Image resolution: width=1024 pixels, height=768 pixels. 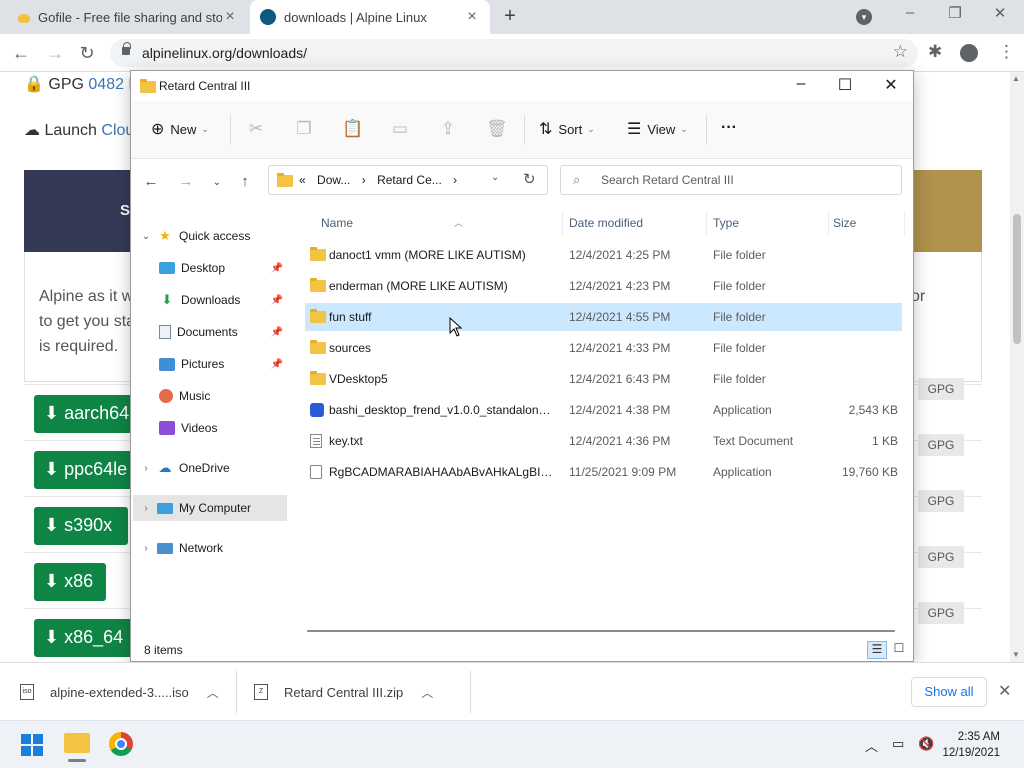 What do you see at coordinates (256, 129) in the screenshot?
I see `cut-icon: ✂` at bounding box center [256, 129].